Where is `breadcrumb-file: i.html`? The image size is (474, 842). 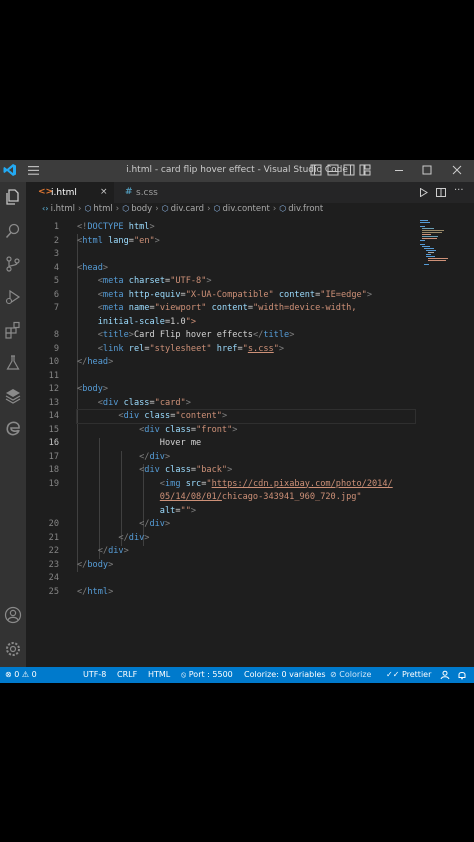
breadcrumb-file: i.html is located at coordinates (63, 209).